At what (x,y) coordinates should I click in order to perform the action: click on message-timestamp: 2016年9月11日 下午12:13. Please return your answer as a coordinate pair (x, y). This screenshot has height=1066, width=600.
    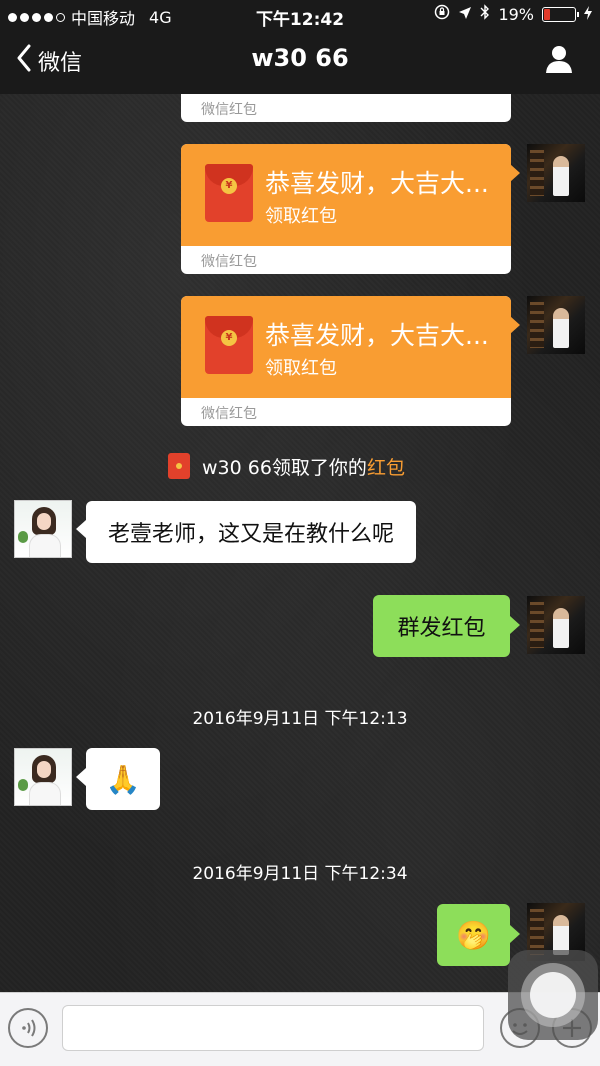
    Looking at the image, I should click on (300, 719).